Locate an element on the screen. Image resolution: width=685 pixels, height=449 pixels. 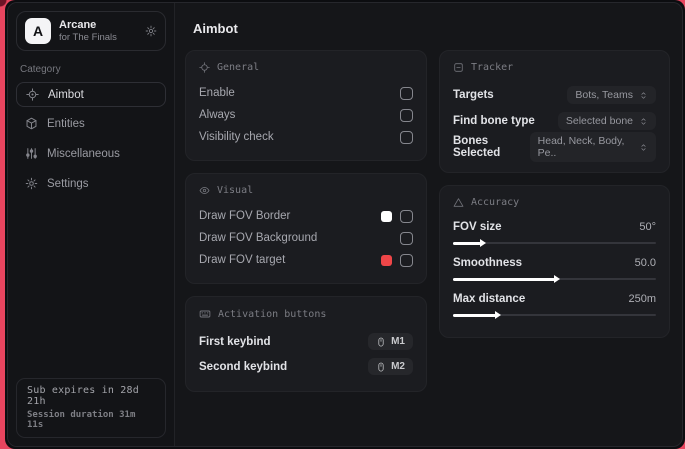
sidebar-item-entities: Entities is located at coordinates (91, 123).